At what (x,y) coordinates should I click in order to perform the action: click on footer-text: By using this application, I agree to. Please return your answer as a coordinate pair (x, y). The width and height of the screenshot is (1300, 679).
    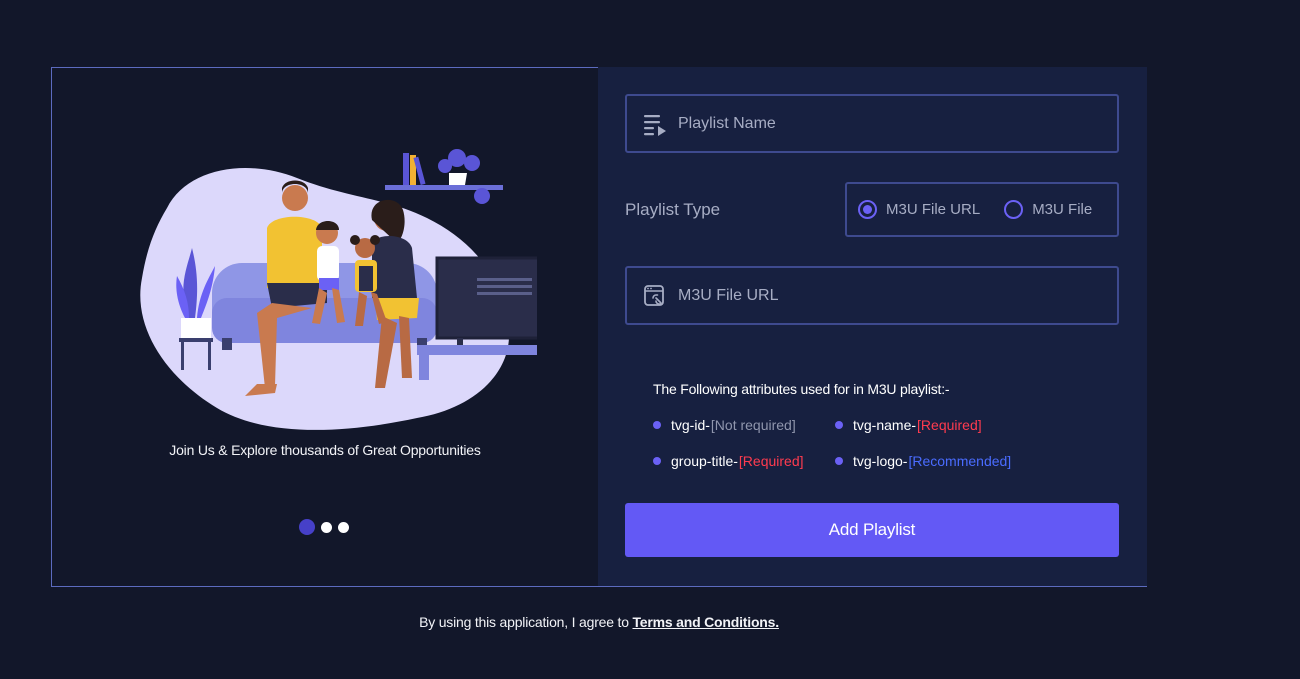
    Looking at the image, I should click on (526, 622).